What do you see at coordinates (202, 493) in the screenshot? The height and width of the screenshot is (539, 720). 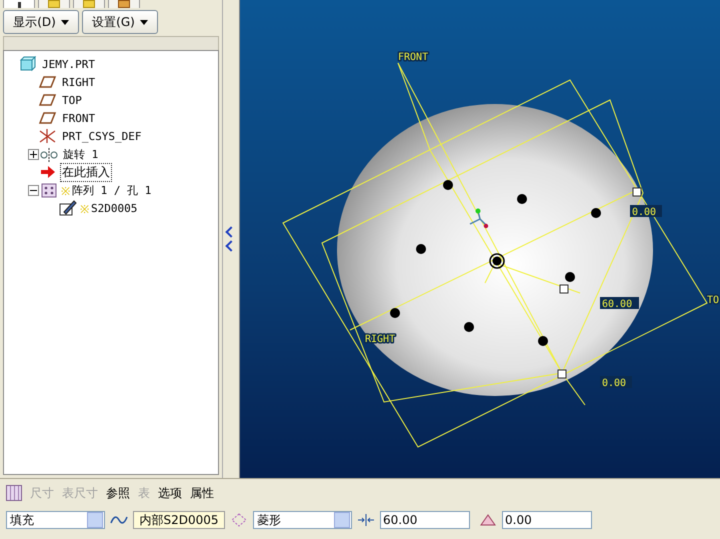 I see `dashboard-tab: 属性` at bounding box center [202, 493].